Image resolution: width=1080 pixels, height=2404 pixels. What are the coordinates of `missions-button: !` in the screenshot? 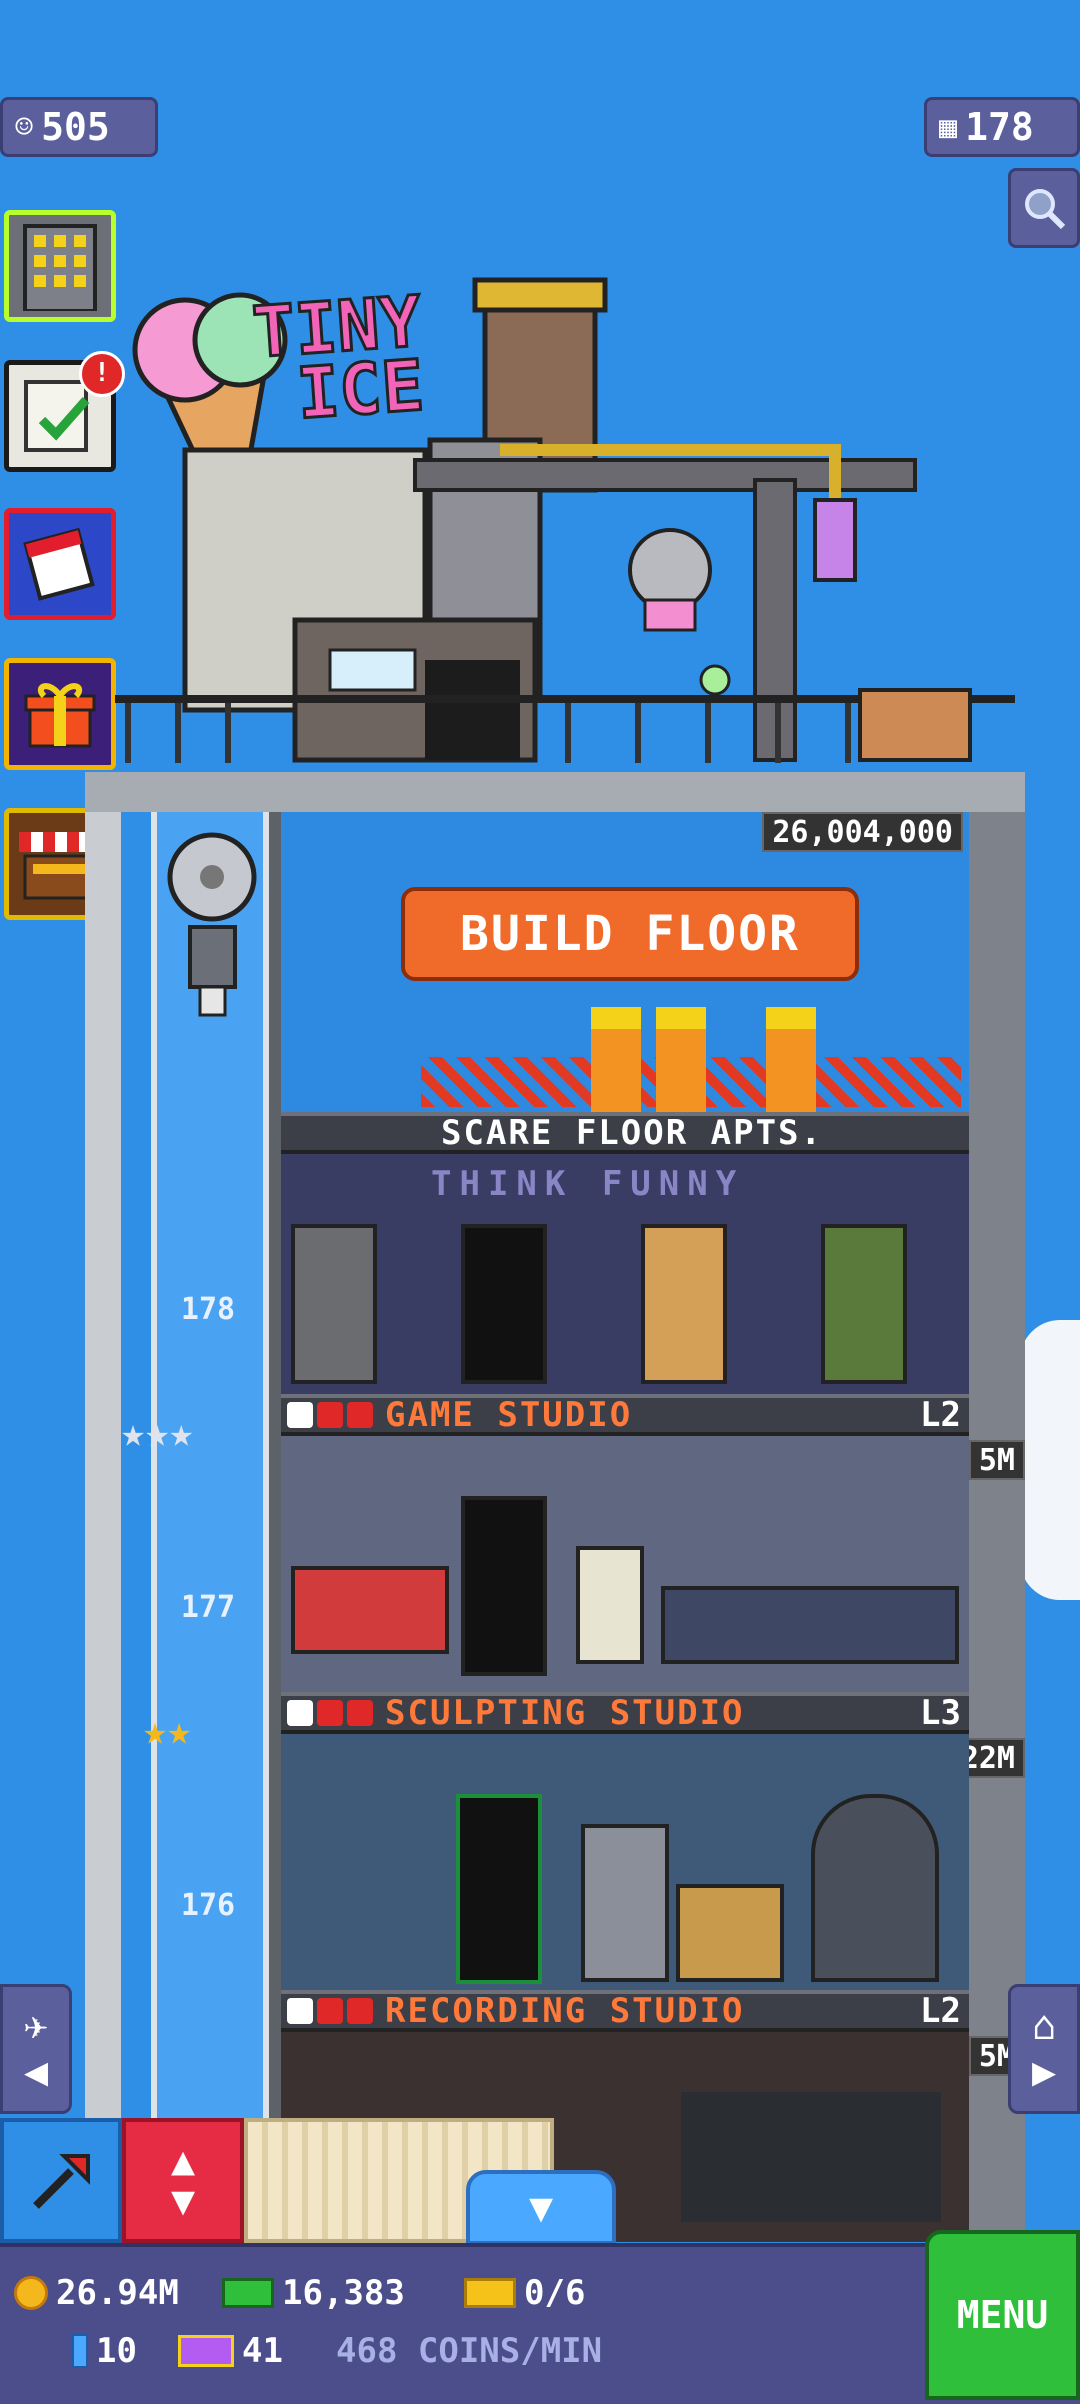 It's located at (64, 411).